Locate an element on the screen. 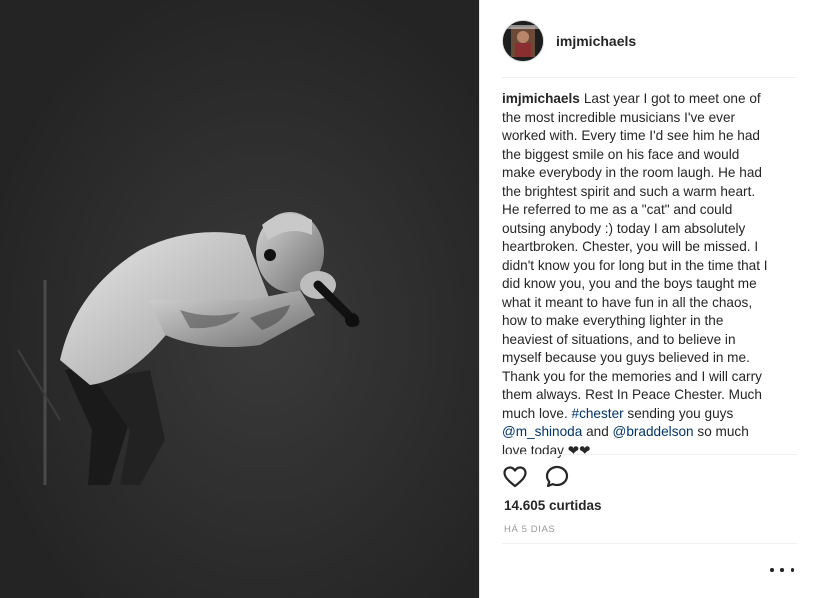 This screenshot has height=598, width=815. header-username: imjmichaels is located at coordinates (596, 41).